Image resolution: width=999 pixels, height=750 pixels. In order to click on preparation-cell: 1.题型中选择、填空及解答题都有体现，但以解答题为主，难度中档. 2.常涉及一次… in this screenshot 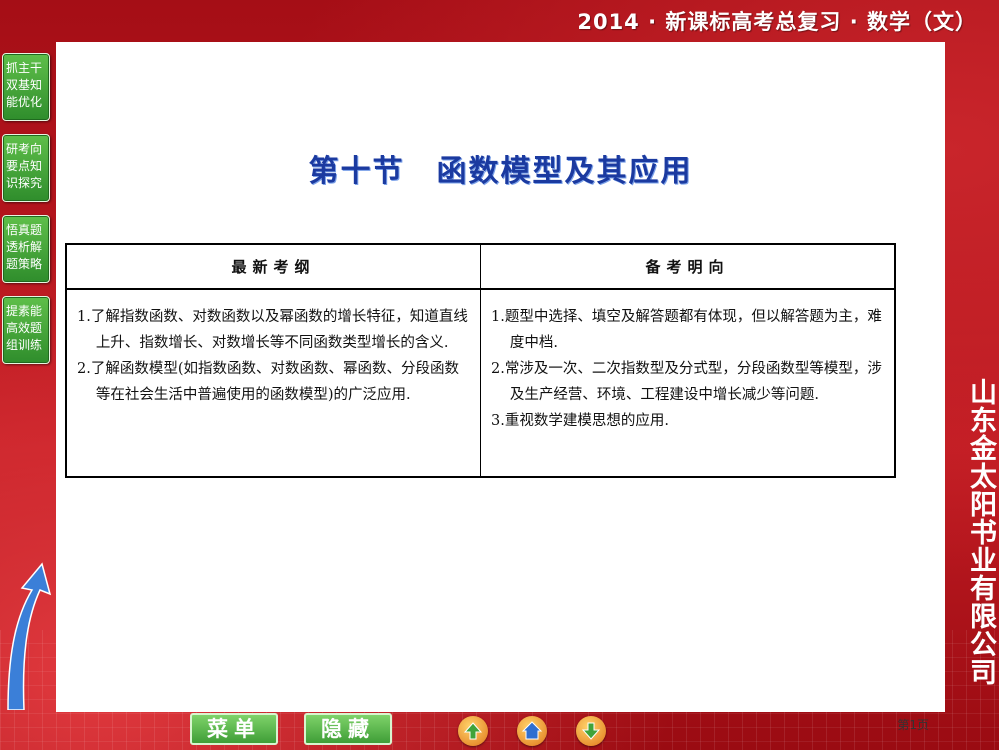, I will do `click(688, 383)`.